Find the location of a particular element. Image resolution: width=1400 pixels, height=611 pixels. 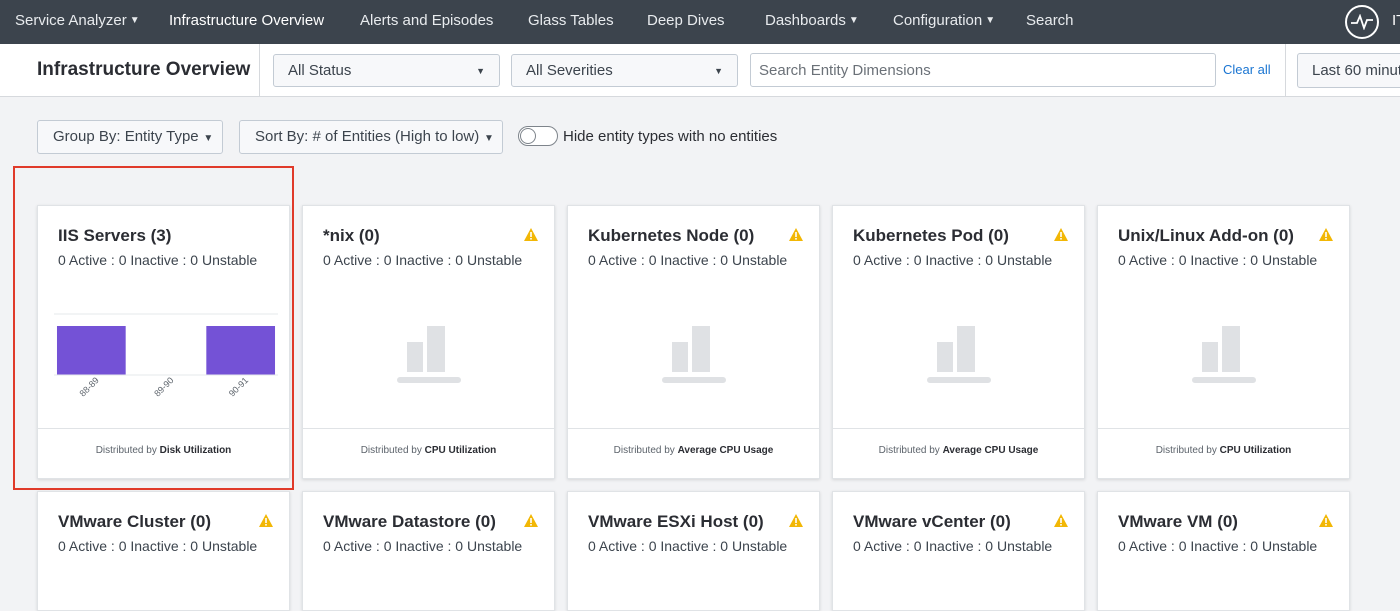

hide-empty-toggle-label: Hide entity types with no entities is located at coordinates (670, 136).